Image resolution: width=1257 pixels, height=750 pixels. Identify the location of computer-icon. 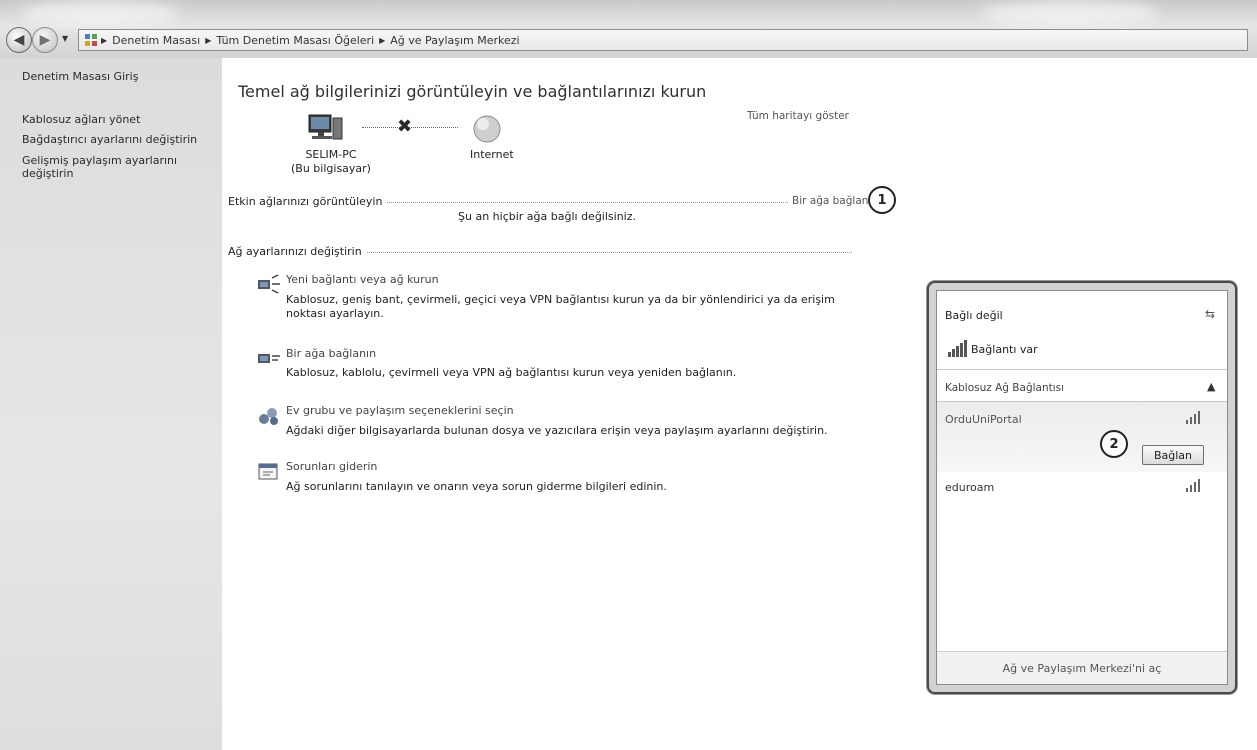
(325, 129).